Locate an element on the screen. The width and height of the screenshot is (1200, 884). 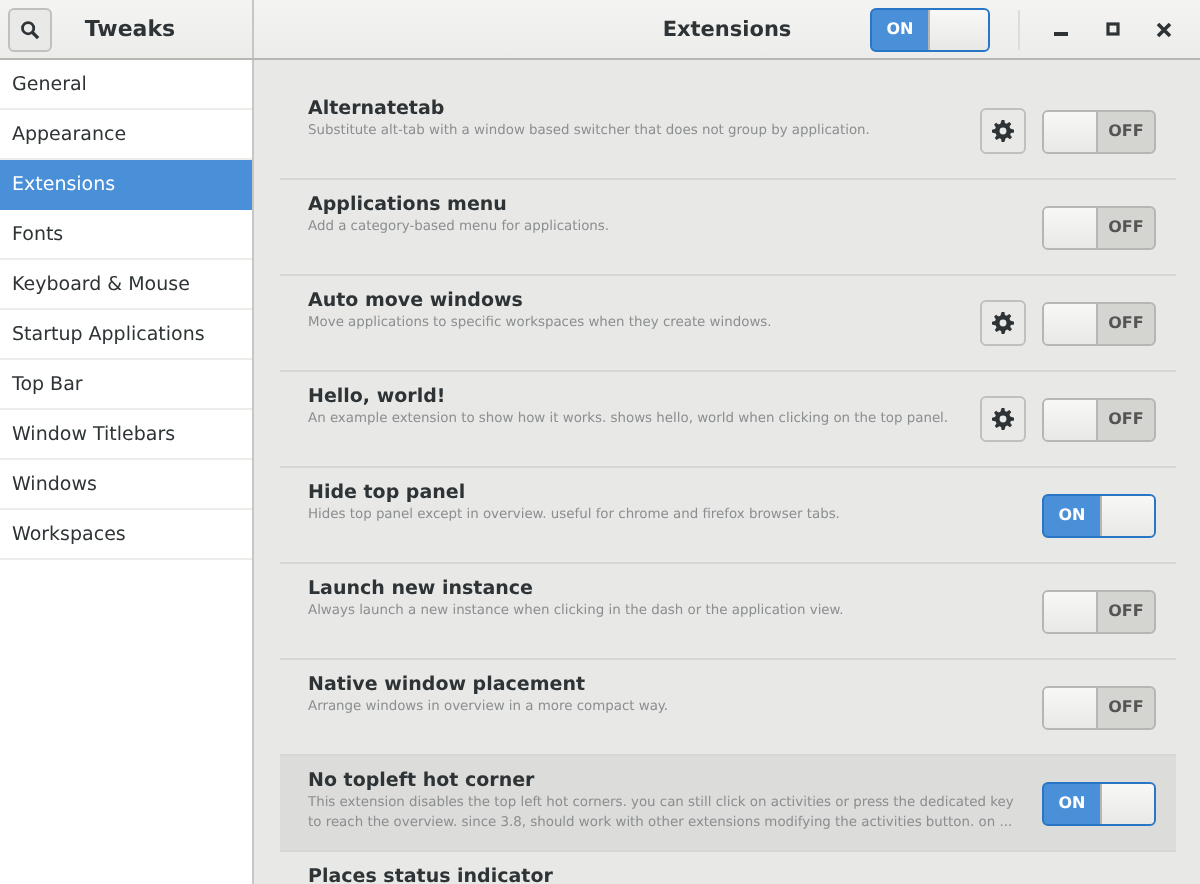
window-title: Extensions is located at coordinates (727, 29).